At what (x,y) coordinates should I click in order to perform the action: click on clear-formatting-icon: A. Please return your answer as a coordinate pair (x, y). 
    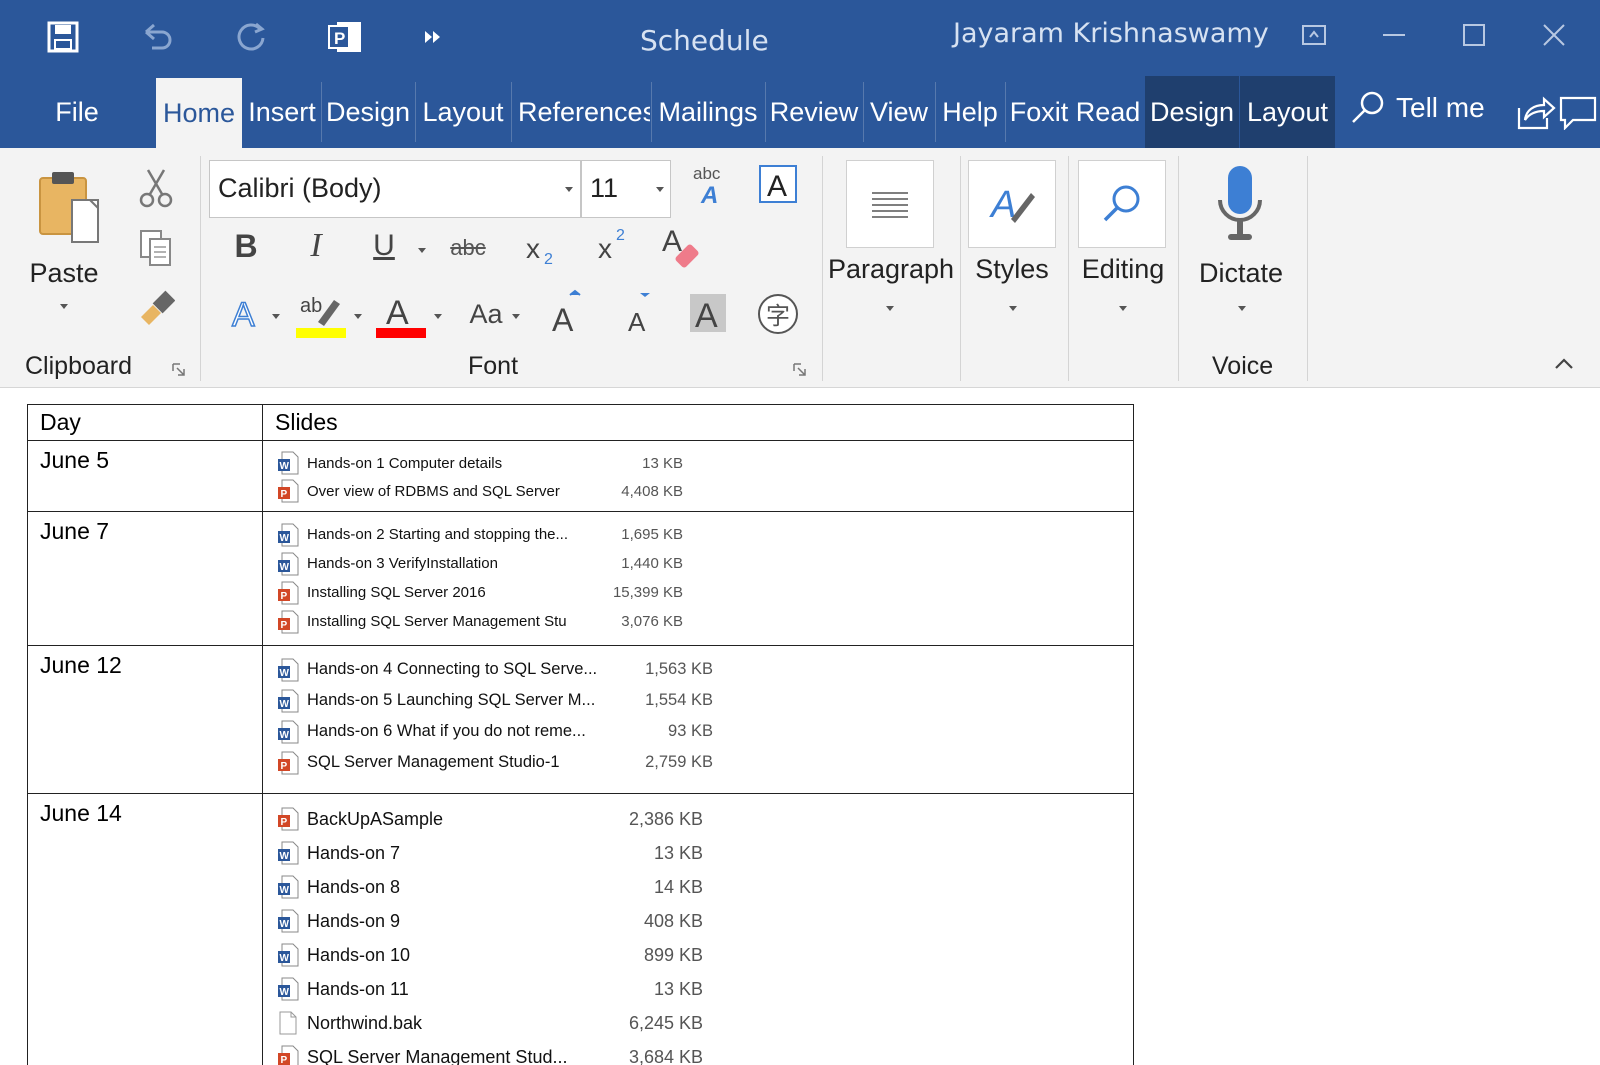
    Looking at the image, I should click on (682, 245).